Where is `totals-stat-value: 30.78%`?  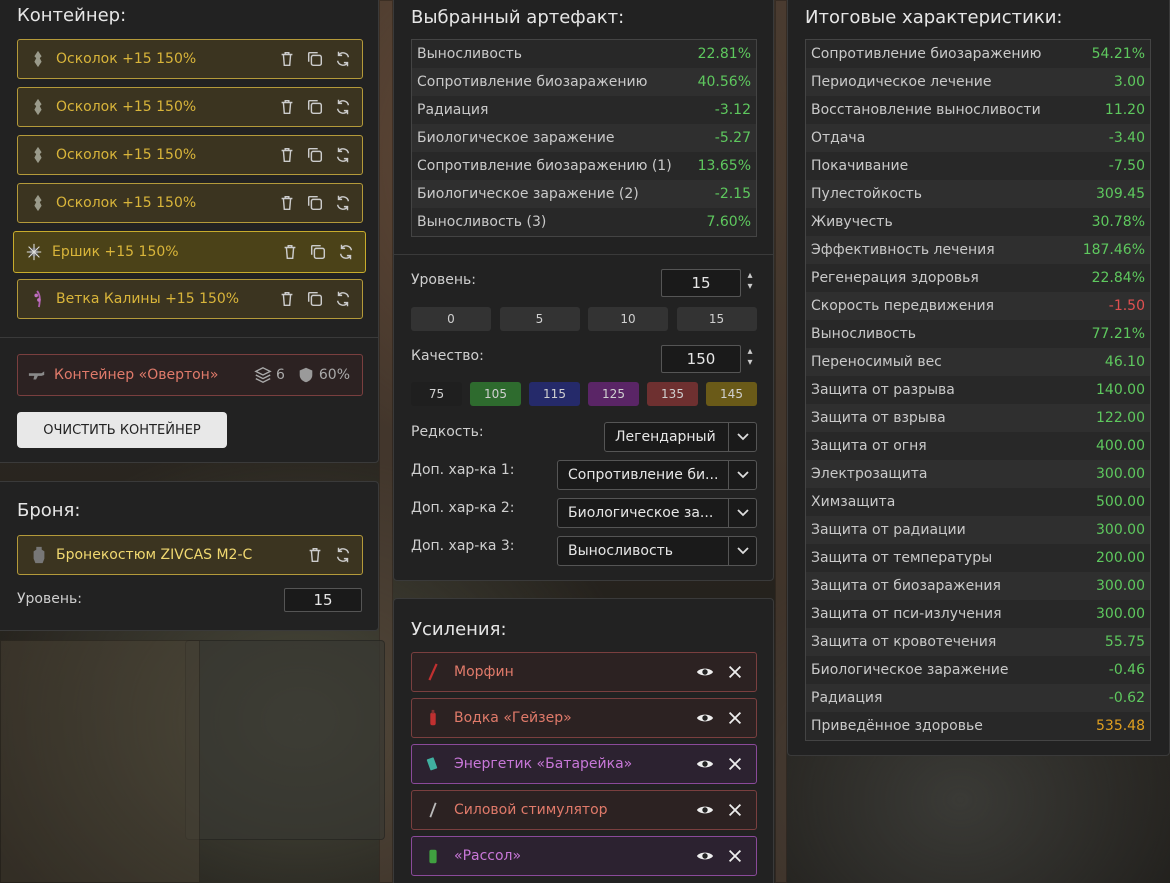 totals-stat-value: 30.78% is located at coordinates (1118, 222).